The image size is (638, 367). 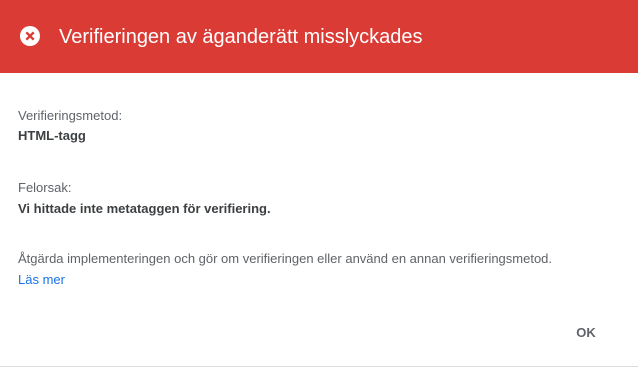 I want to click on verification-method-value: HTML-tagg, so click(x=52, y=135).